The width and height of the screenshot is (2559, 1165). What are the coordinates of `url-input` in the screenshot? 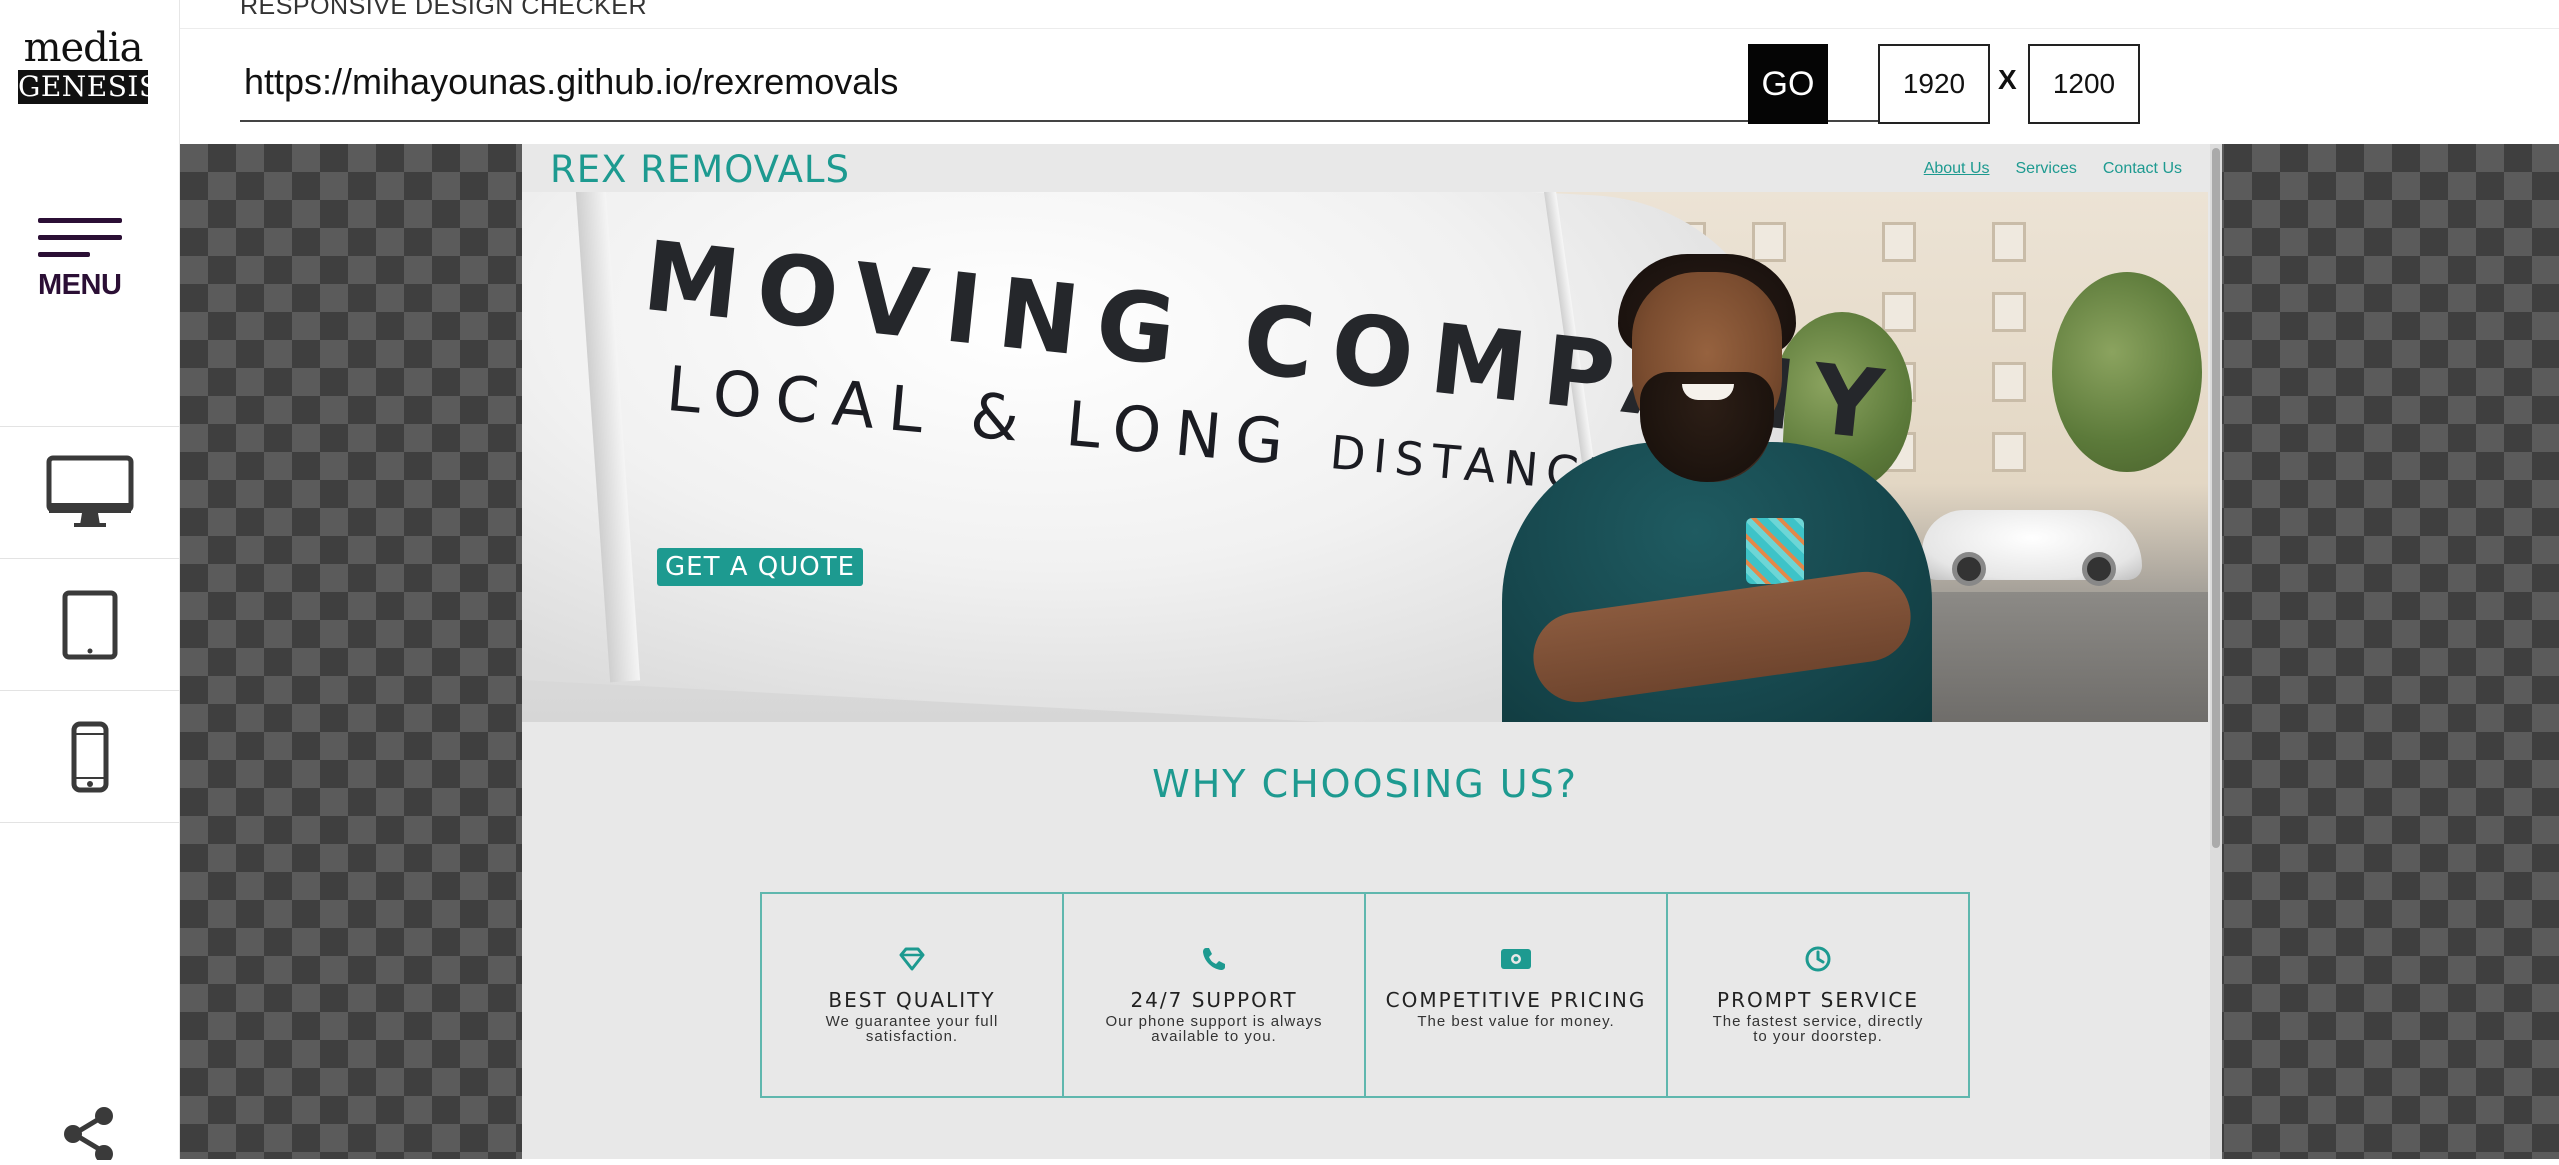 It's located at (1084, 83).